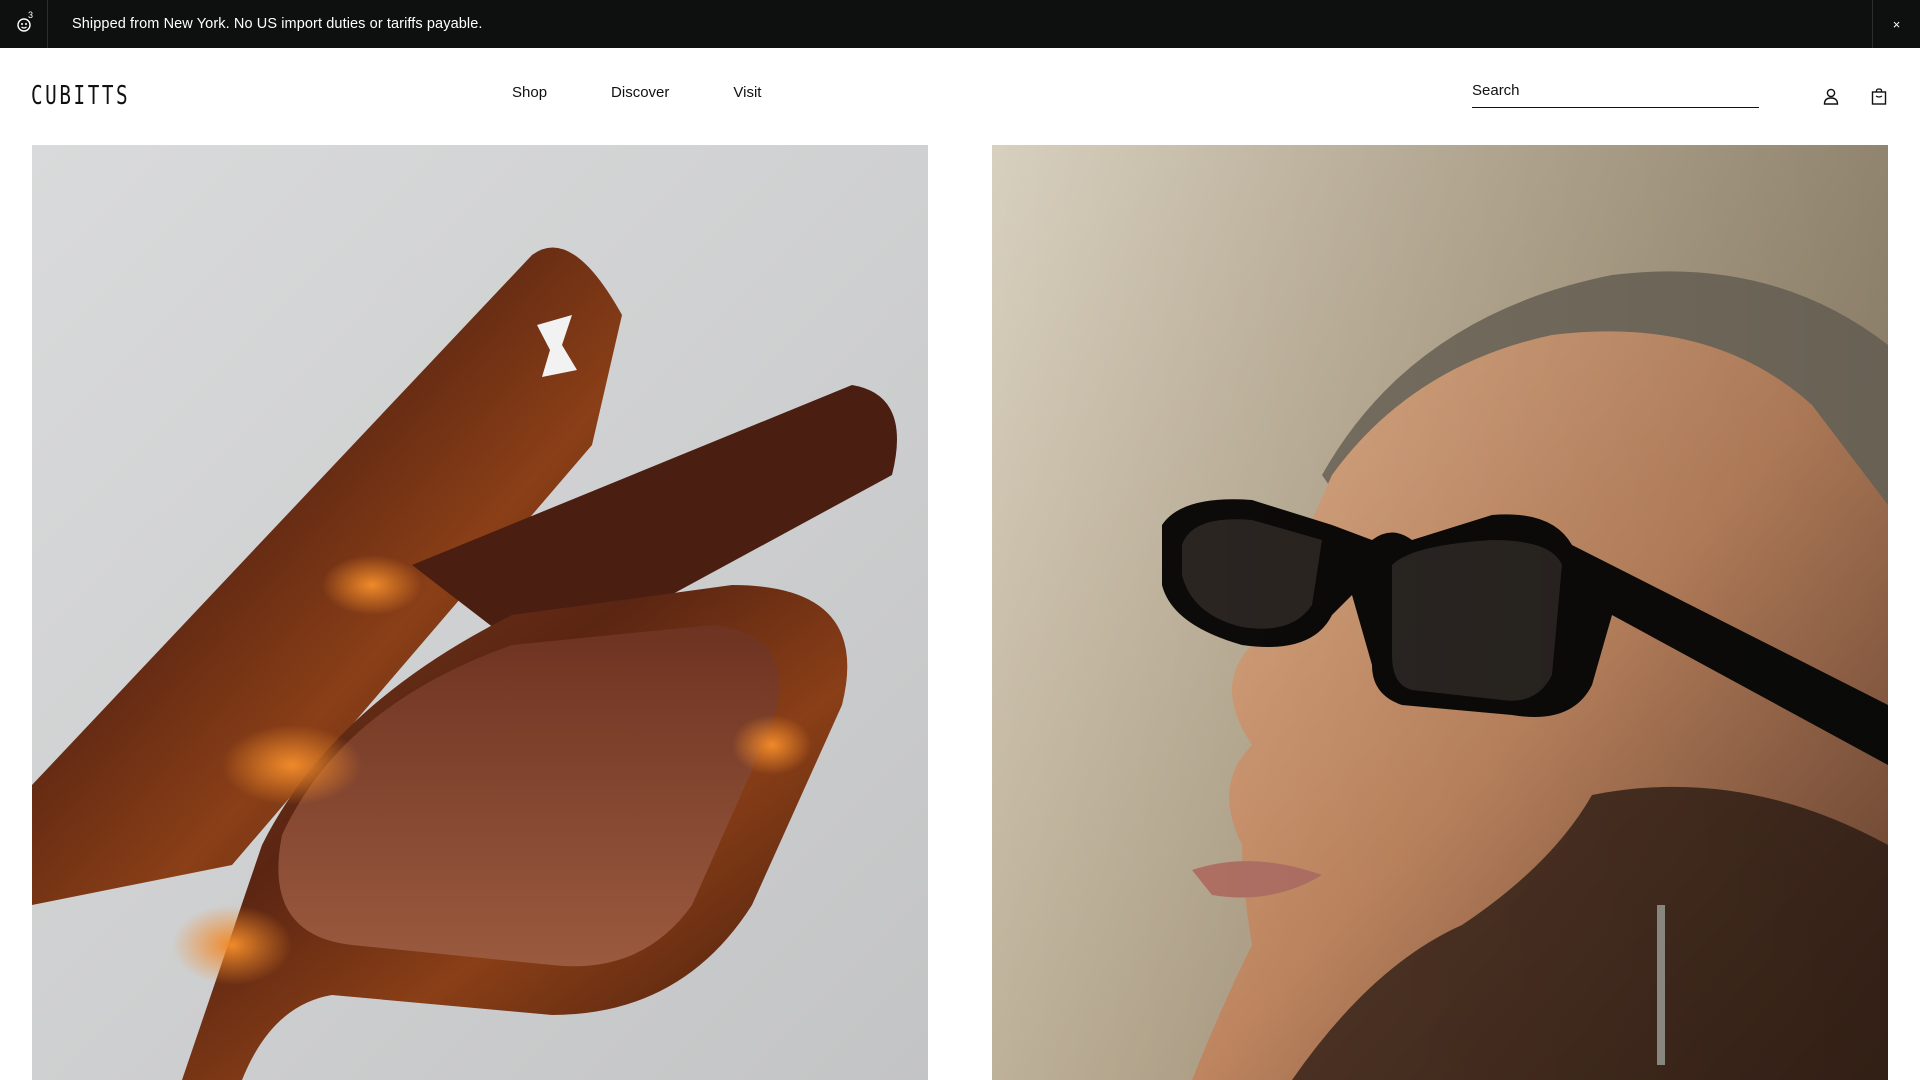 This screenshot has width=1920, height=1080. Describe the element at coordinates (24, 24) in the screenshot. I see `accessibility-button: 3` at that location.